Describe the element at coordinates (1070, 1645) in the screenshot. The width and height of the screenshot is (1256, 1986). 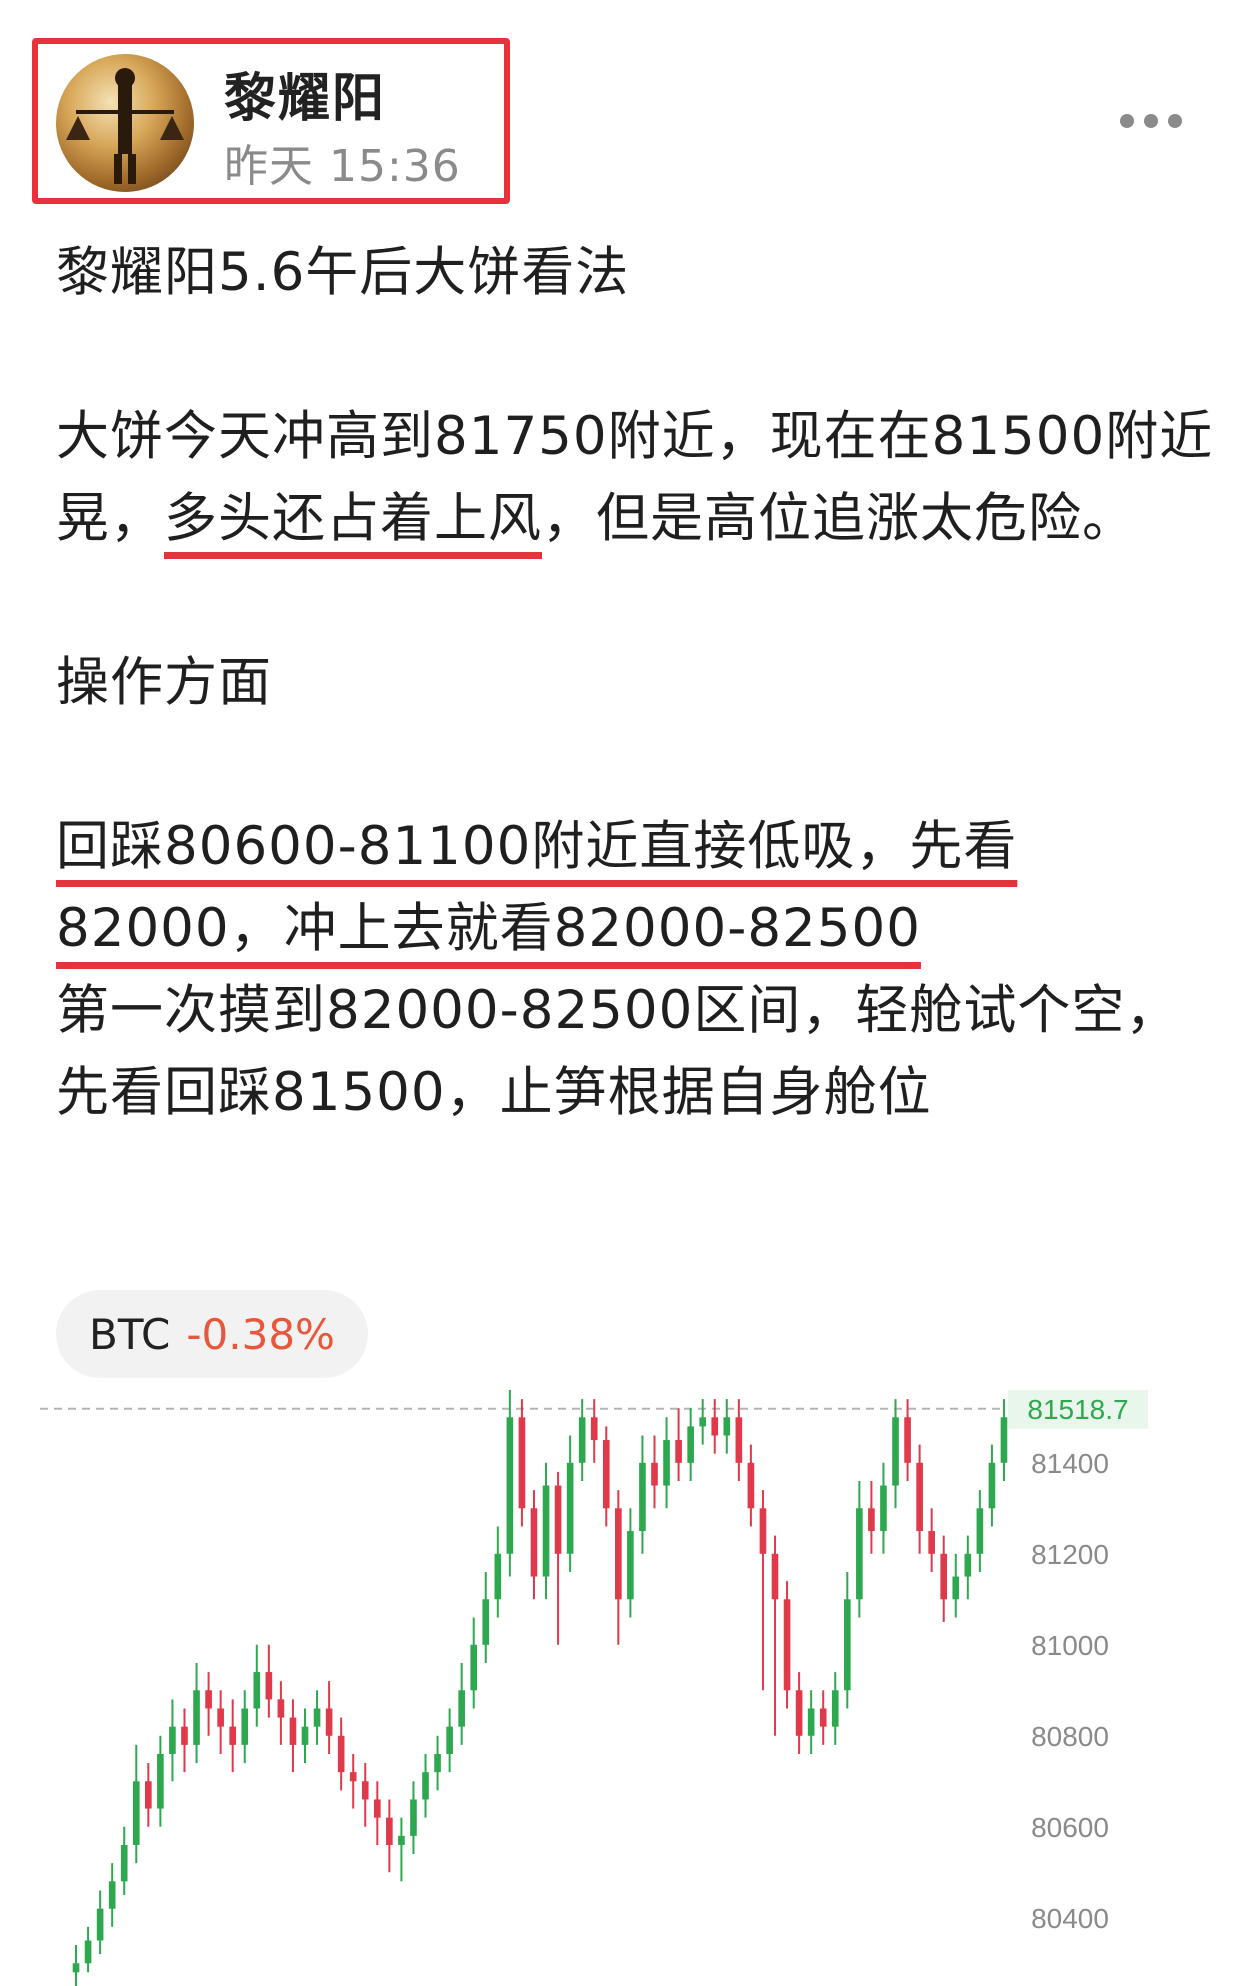
I see `y-tick-label: 81000` at that location.